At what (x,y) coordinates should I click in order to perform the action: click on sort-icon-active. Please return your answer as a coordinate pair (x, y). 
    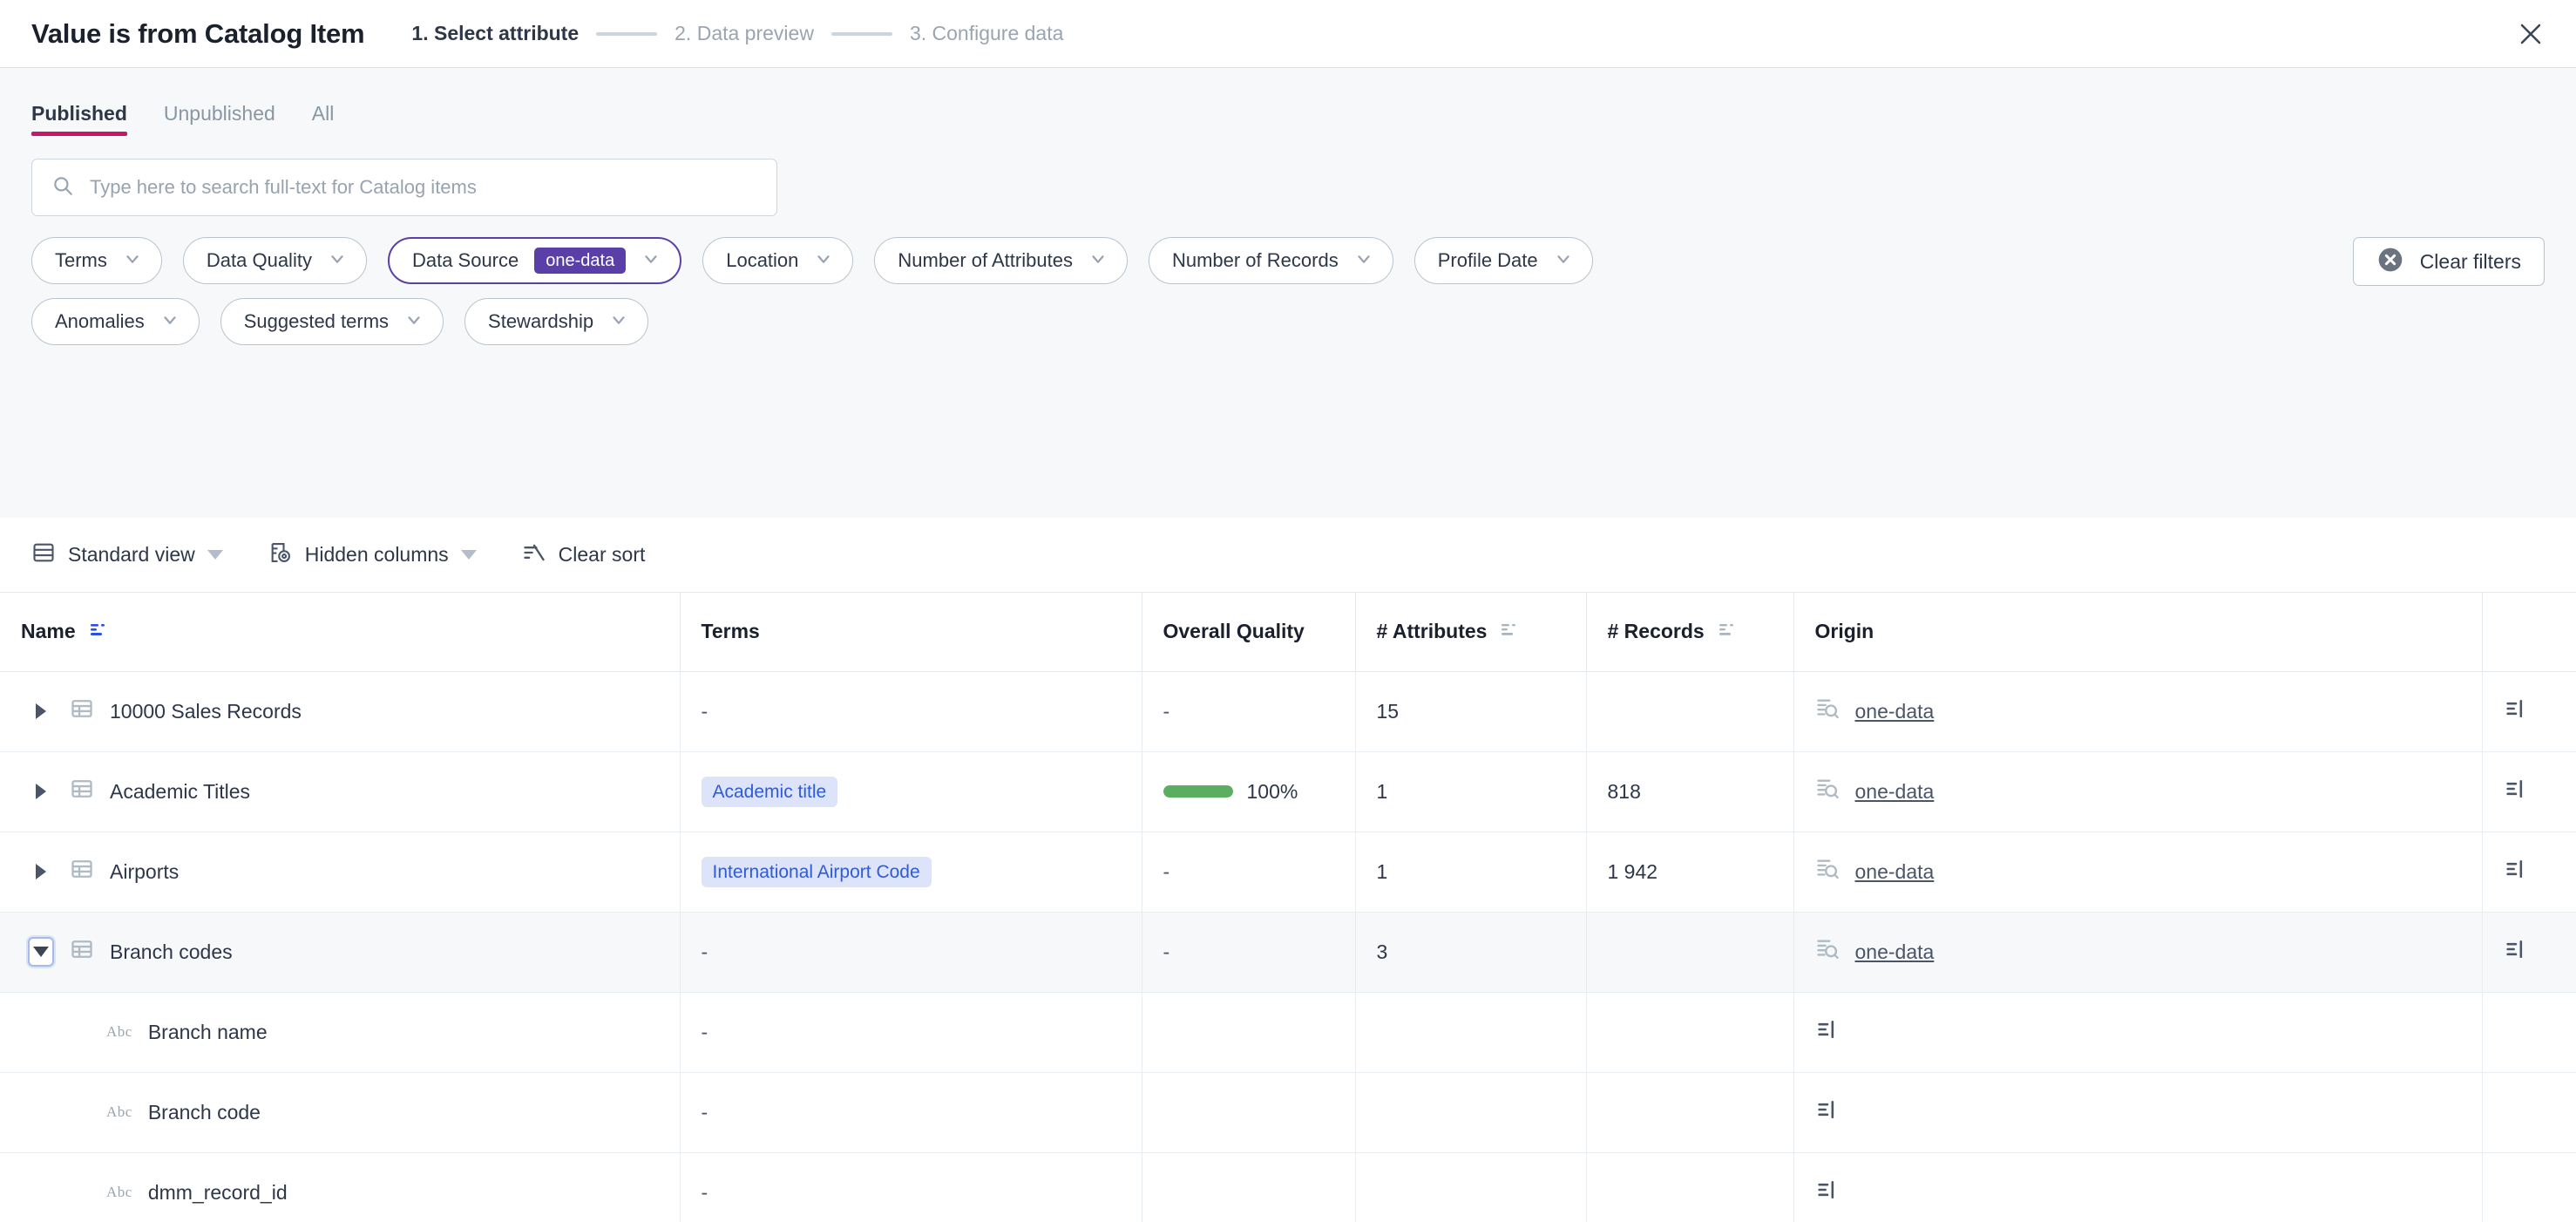
    Looking at the image, I should click on (99, 632).